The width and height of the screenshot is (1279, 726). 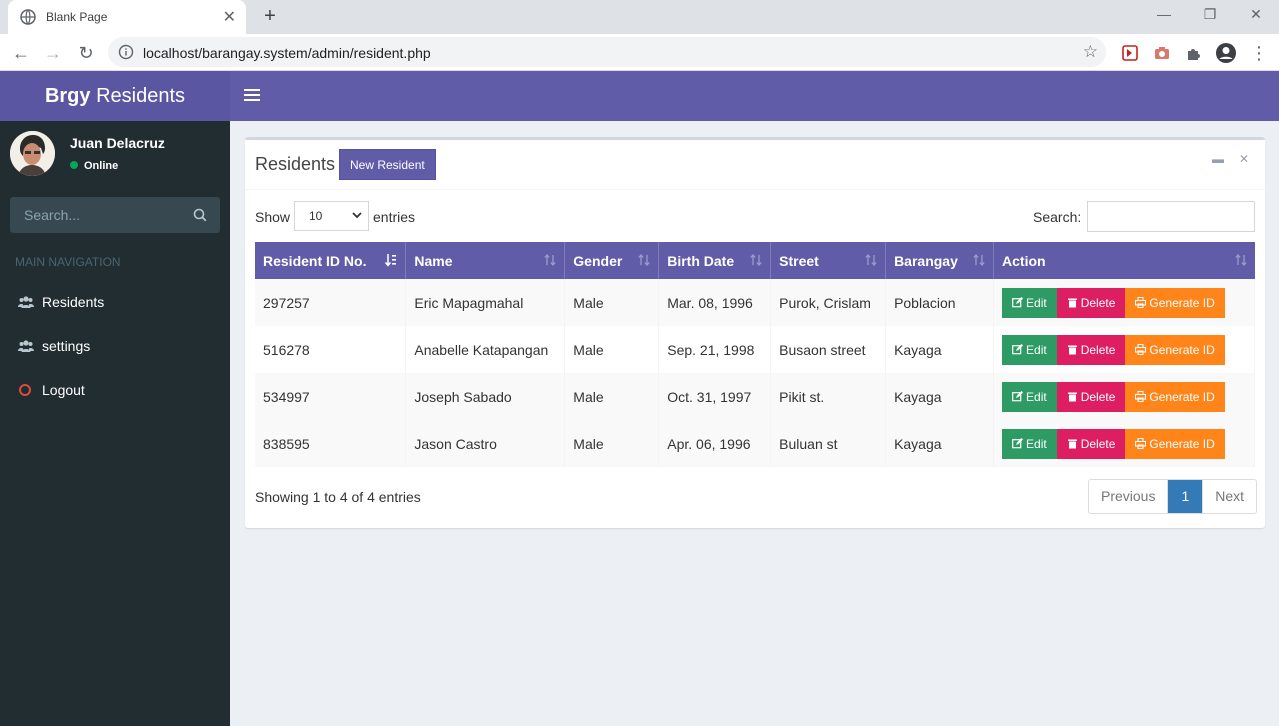 What do you see at coordinates (828, 349) in the screenshot?
I see `cell-street: Busaon street` at bounding box center [828, 349].